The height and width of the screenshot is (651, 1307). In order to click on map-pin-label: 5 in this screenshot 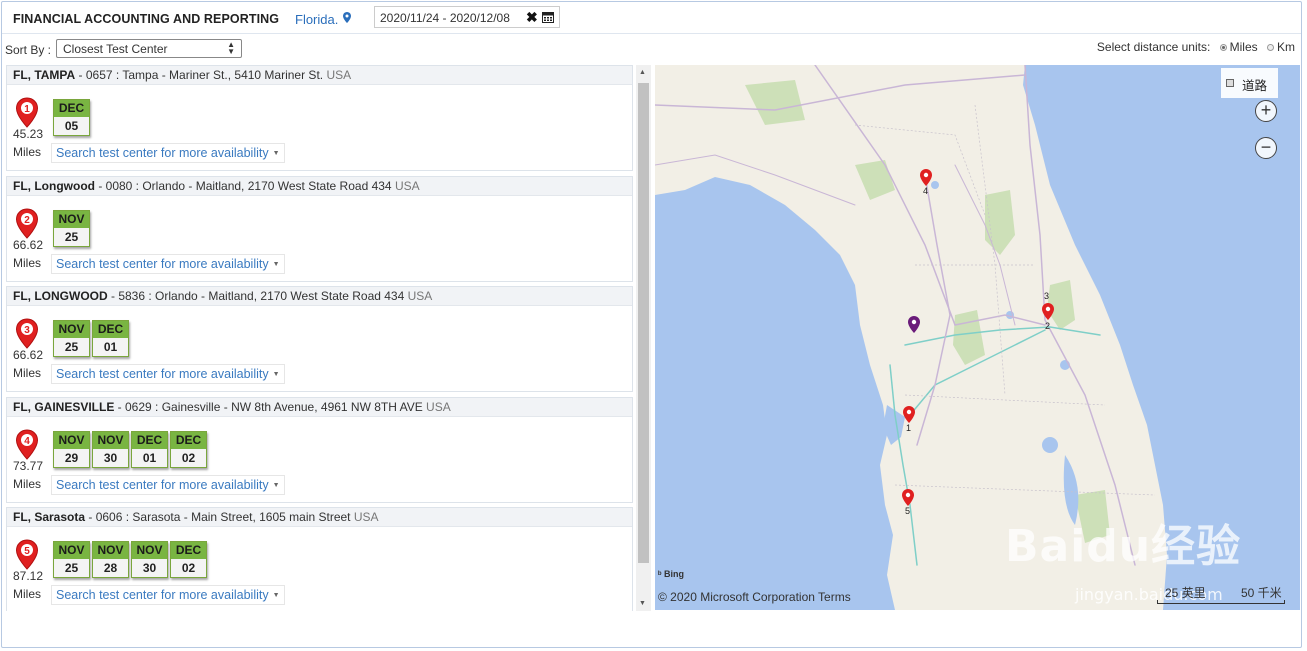, I will do `click(908, 511)`.